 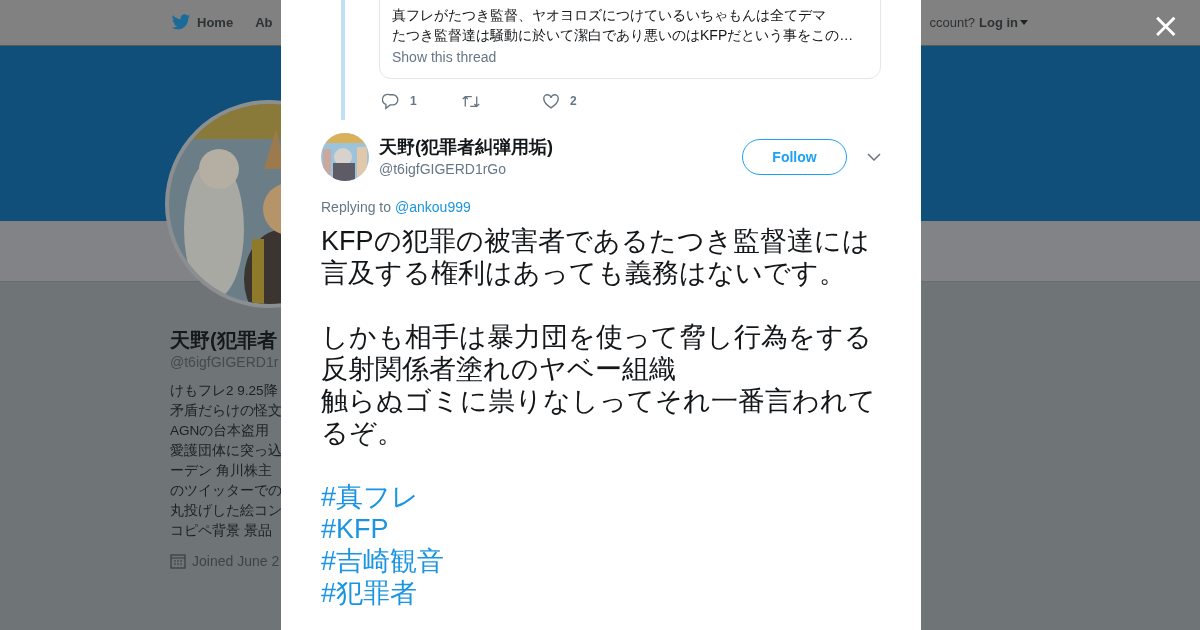 What do you see at coordinates (599, 417) in the screenshot?
I see `tweet-text: 触らぬゴミに祟りなしってそれ一番言われてるぞ。` at bounding box center [599, 417].